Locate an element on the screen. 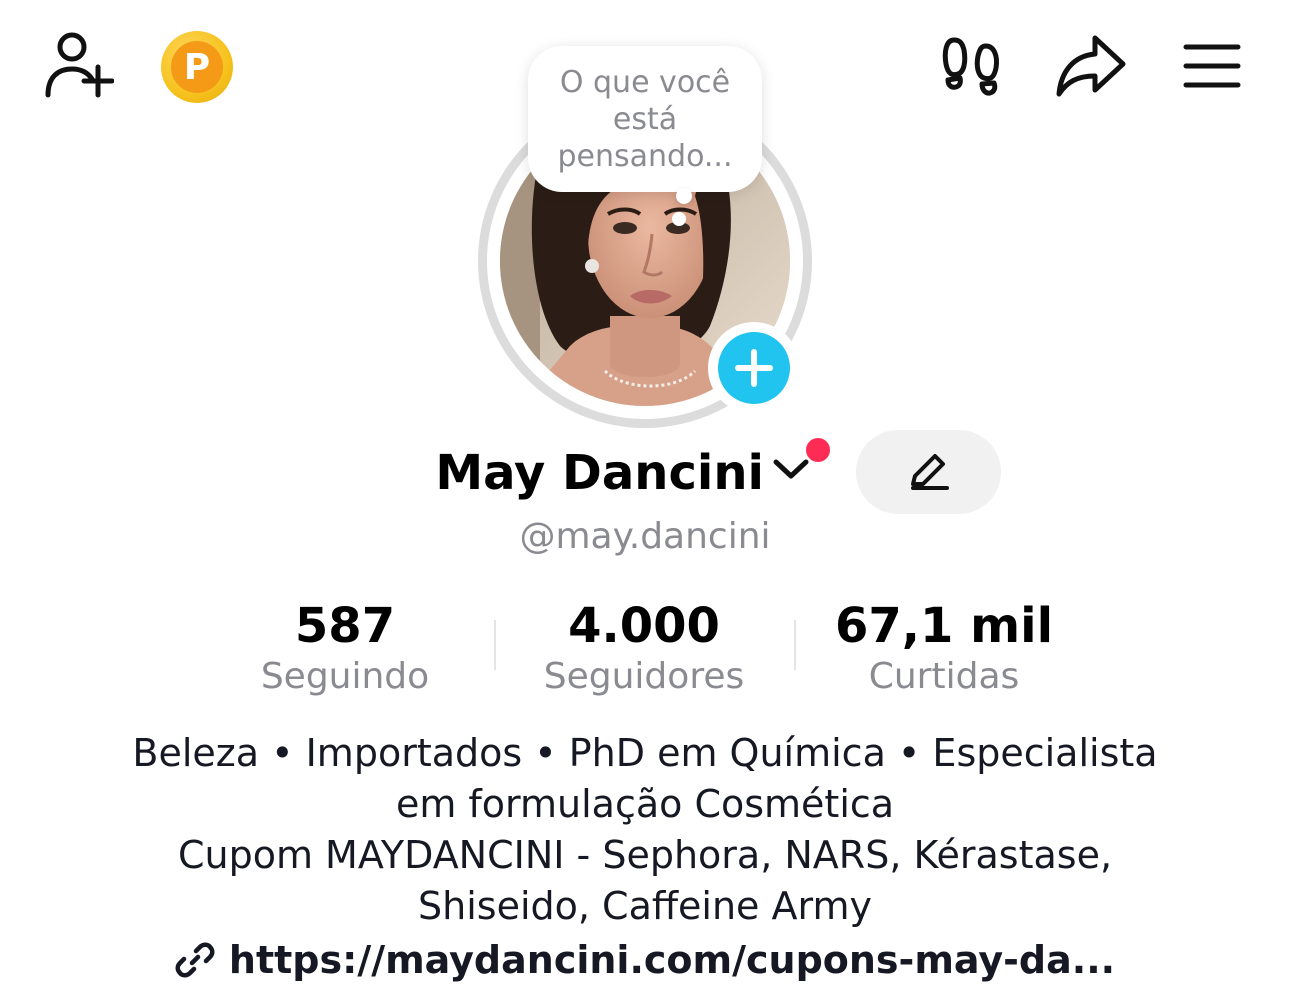 This screenshot has height=1006, width=1290. add-friend-button is located at coordinates (78, 65).